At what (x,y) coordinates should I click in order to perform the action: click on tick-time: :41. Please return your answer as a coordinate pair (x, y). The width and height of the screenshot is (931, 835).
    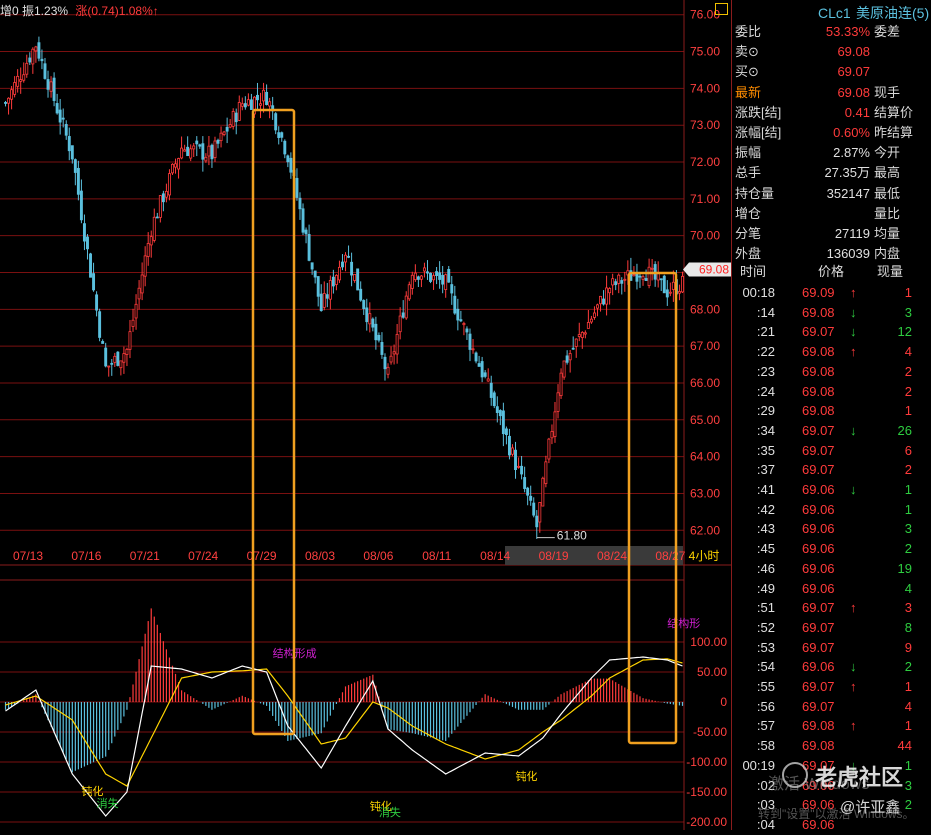
    Looking at the image, I should click on (765, 489).